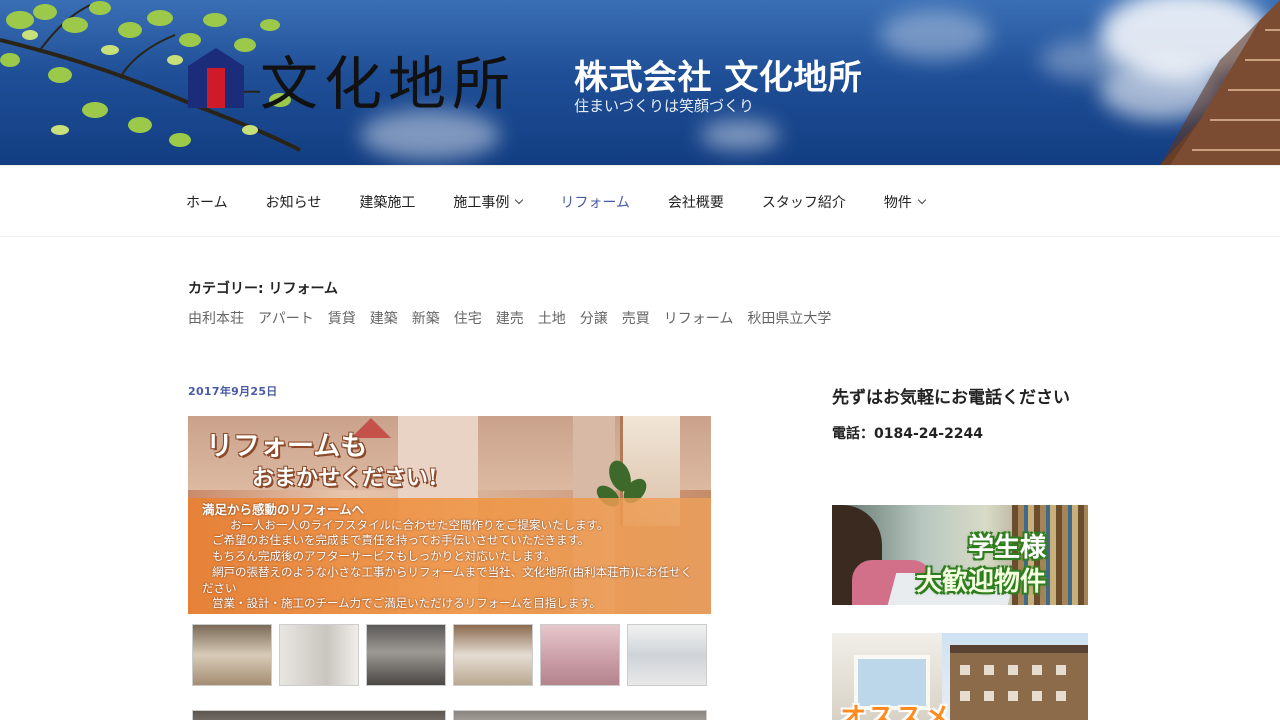 Image resolution: width=1280 pixels, height=720 pixels. What do you see at coordinates (219, 587) in the screenshot?
I see `flyer-line: ださい` at bounding box center [219, 587].